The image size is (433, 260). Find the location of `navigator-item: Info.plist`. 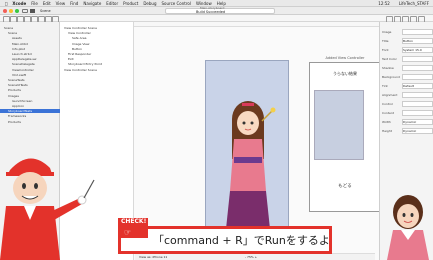

navigator-item: Info.plist is located at coordinates (18, 49).